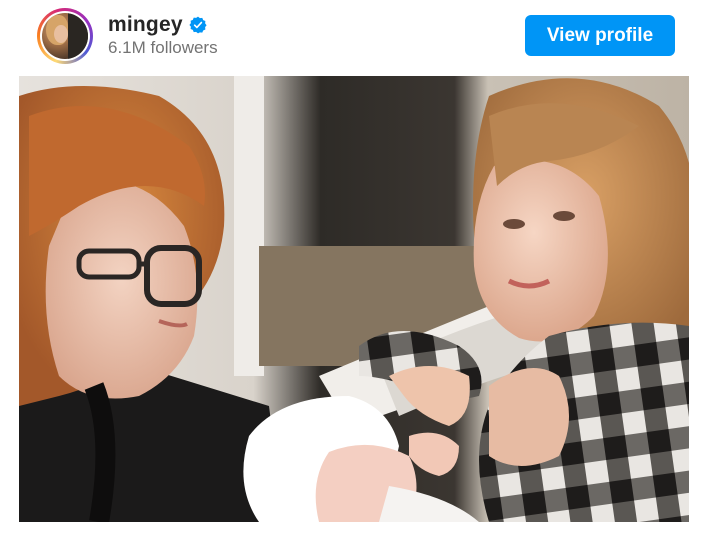  I want to click on avatar-image, so click(65, 36).